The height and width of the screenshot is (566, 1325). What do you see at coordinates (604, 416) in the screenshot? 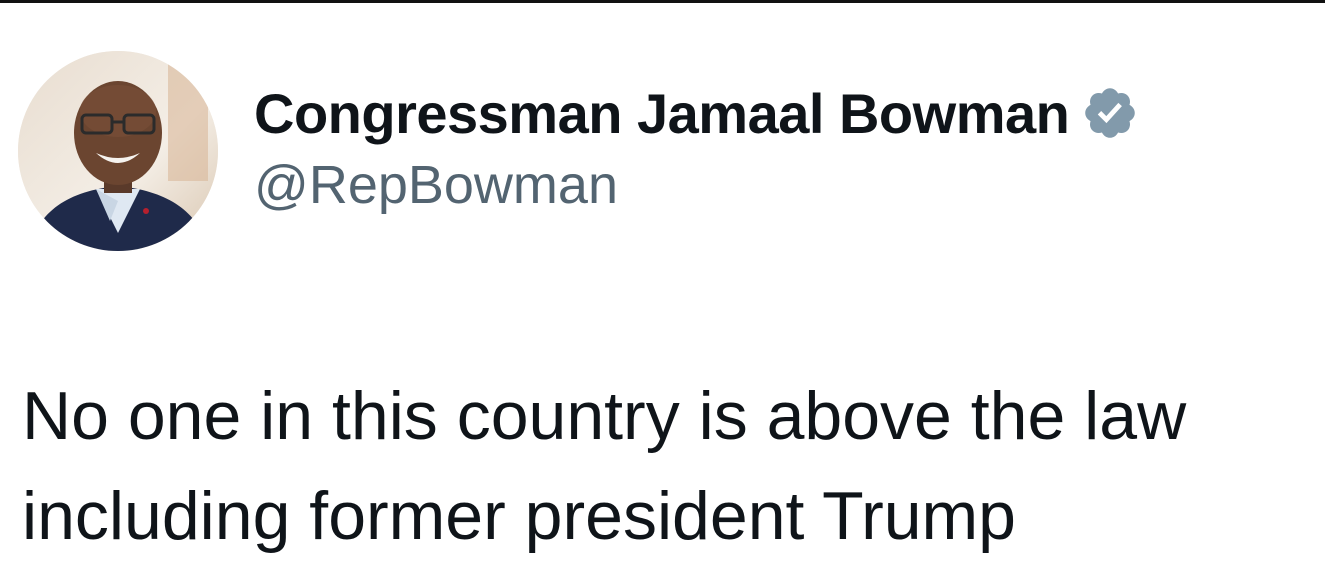
I see `tweet-text-line-1: No one in this country is above the law` at bounding box center [604, 416].